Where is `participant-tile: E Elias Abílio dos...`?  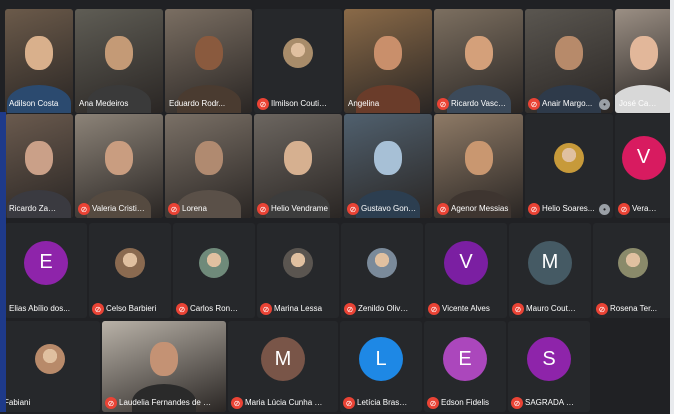 participant-tile: E Elias Abílio dos... is located at coordinates (46, 270).